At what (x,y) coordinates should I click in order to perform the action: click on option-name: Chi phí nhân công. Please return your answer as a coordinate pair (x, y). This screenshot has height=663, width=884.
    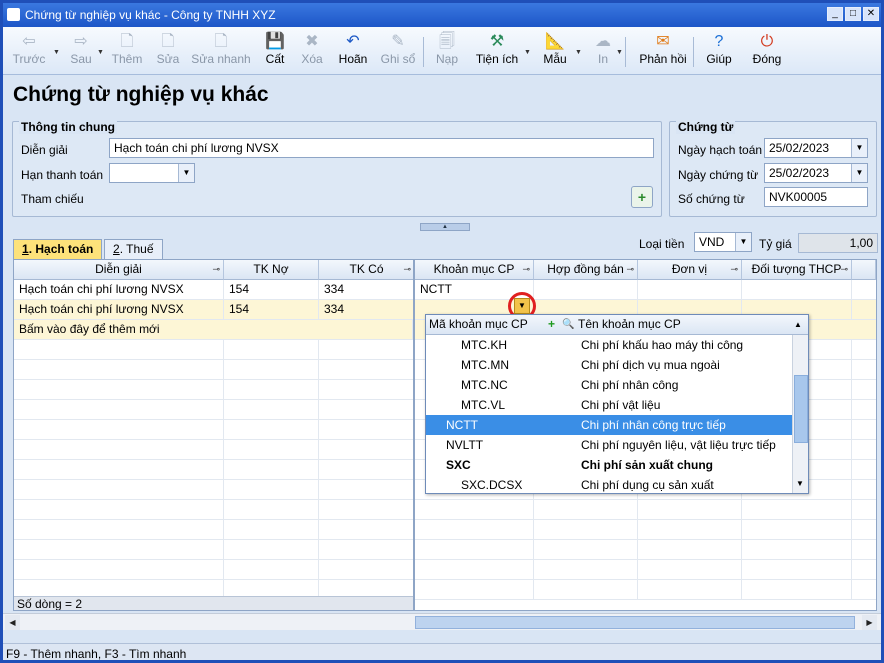
    Looking at the image, I should click on (630, 385).